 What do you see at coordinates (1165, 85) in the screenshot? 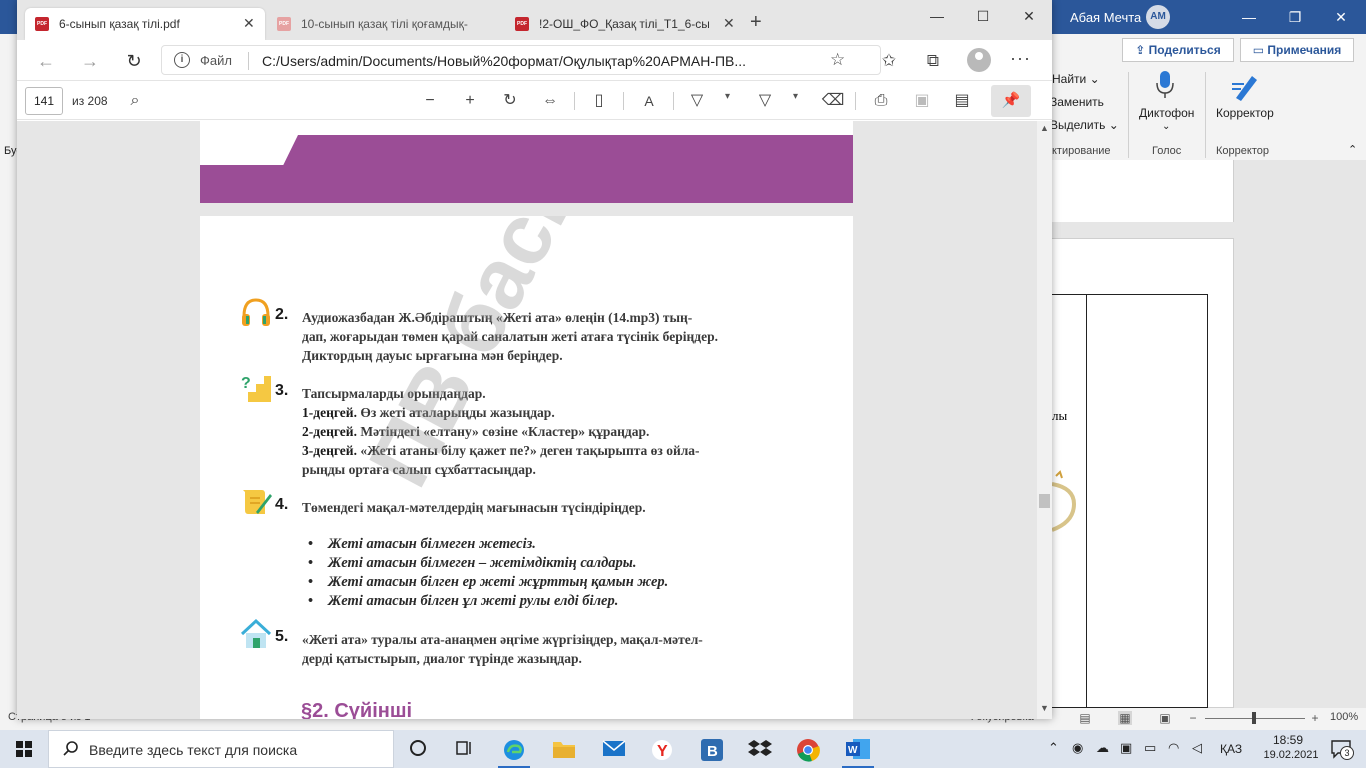
I see `microphone-icon` at bounding box center [1165, 85].